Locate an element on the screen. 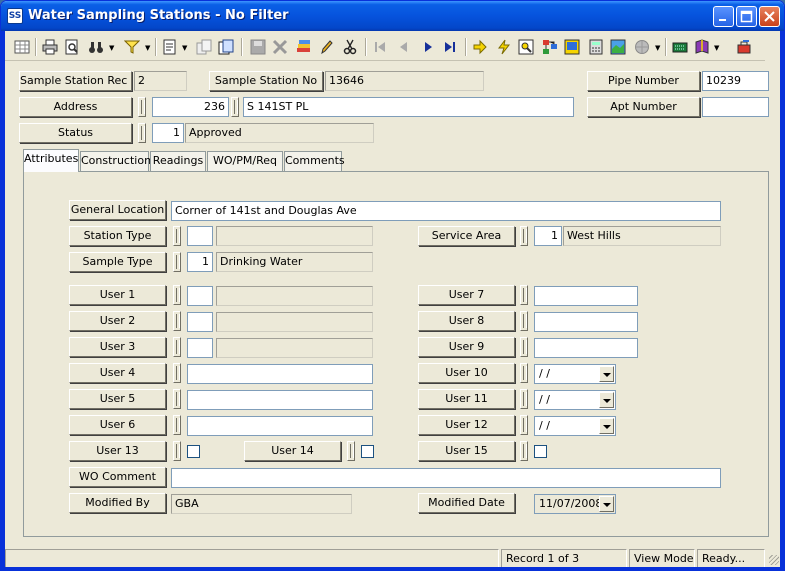 The width and height of the screenshot is (785, 571). edit-button is located at coordinates (326, 47).